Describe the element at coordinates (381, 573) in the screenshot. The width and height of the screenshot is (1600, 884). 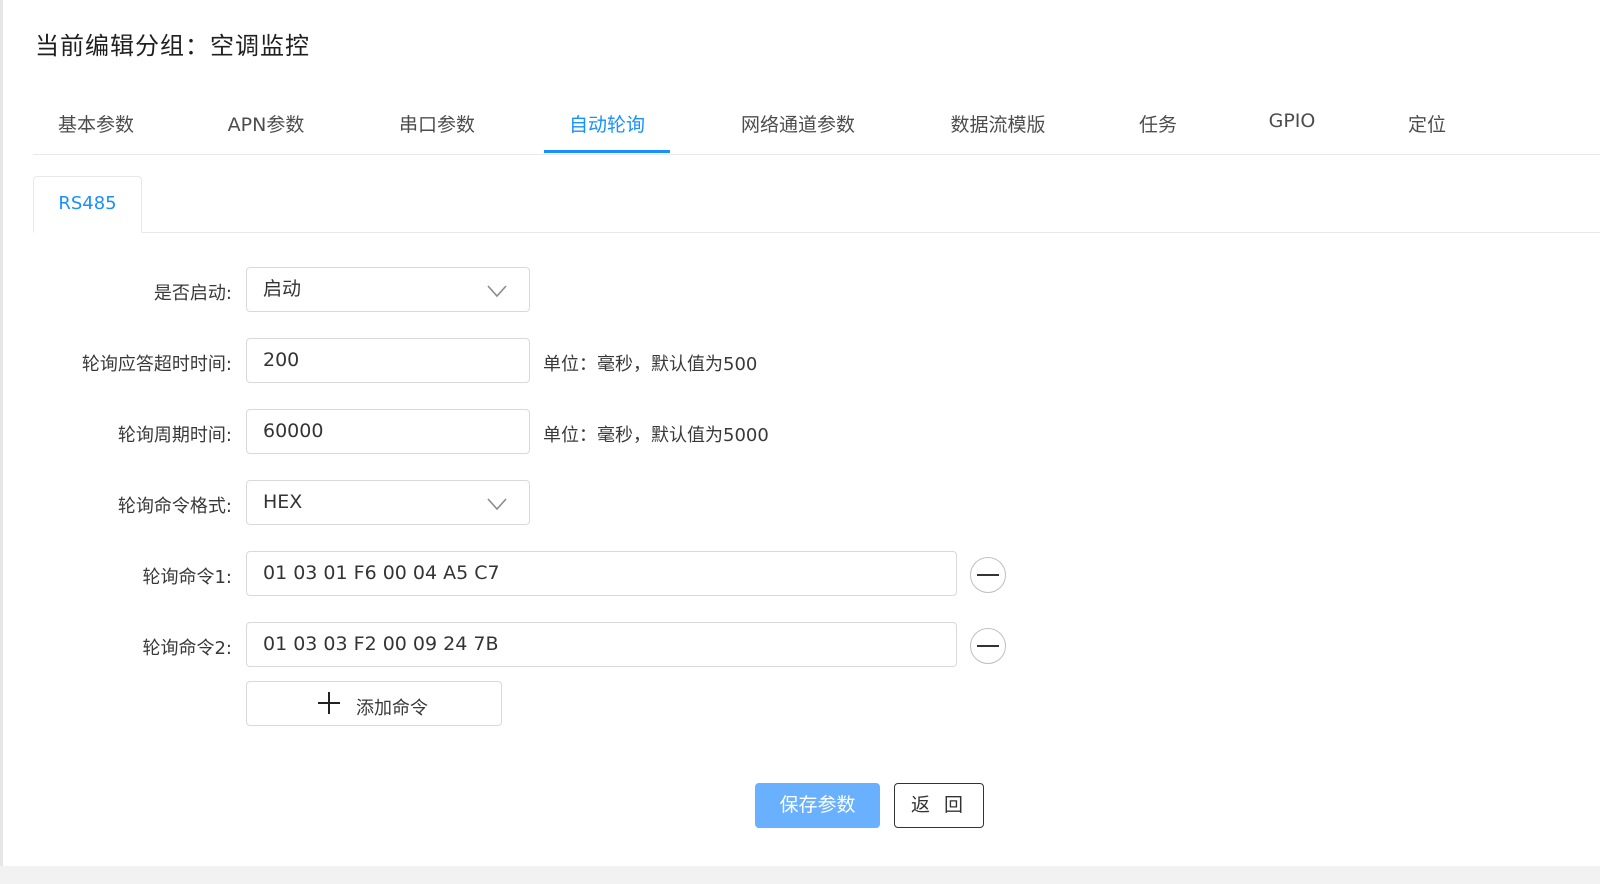
I see `command-1-value: 01 03 01 F6 00 04 A5 C7` at that location.